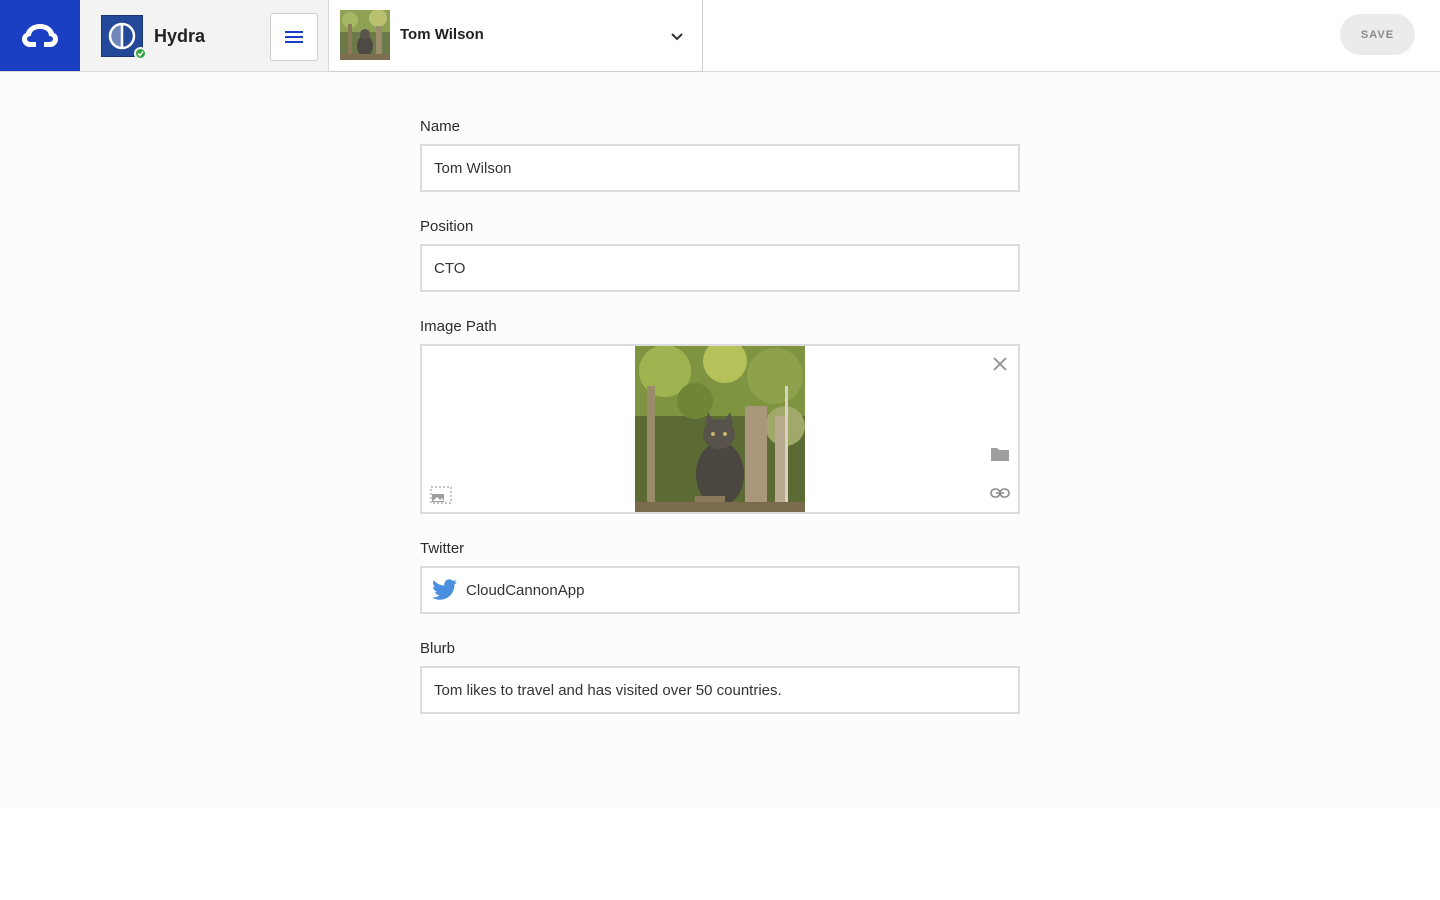  Describe the element at coordinates (442, 34) in the screenshot. I see `file-title: Tom Wilson` at that location.